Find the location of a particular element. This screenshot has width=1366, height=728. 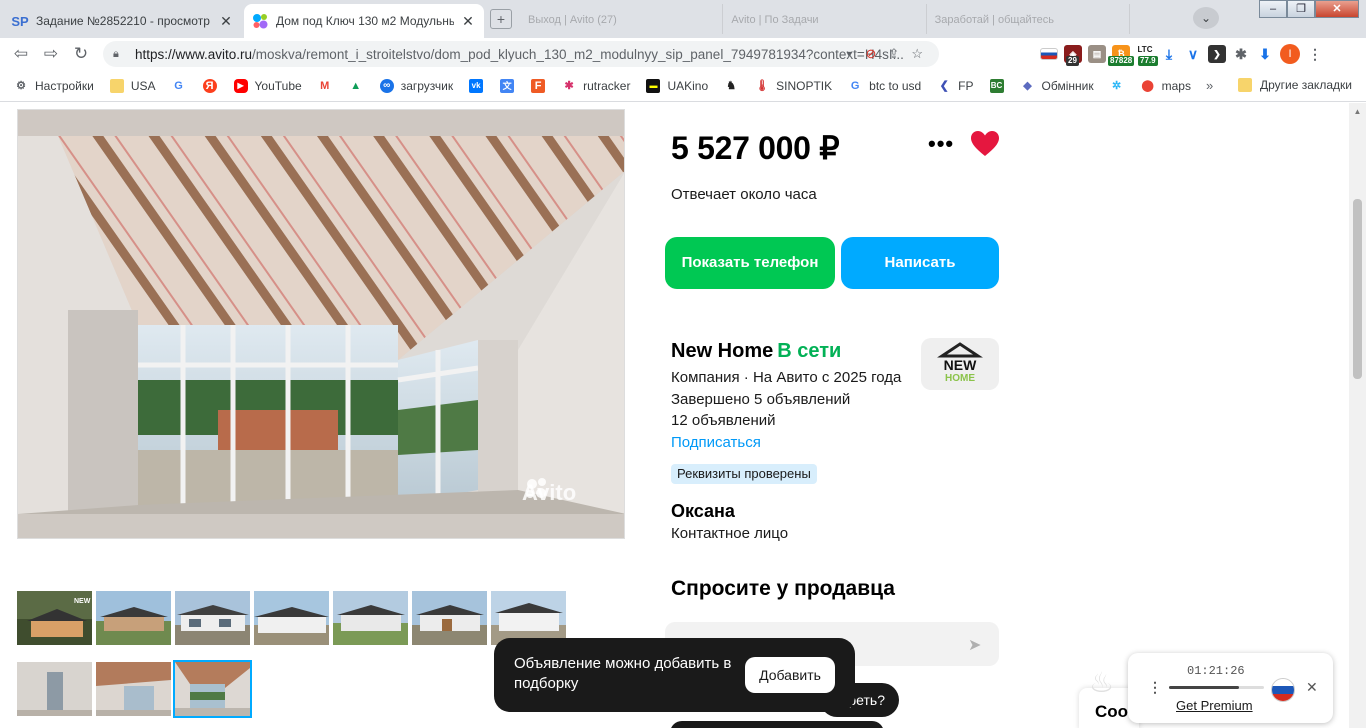

tab-avito: Дом под Ключ 130 м2 Модульны ✕ is located at coordinates (364, 21).